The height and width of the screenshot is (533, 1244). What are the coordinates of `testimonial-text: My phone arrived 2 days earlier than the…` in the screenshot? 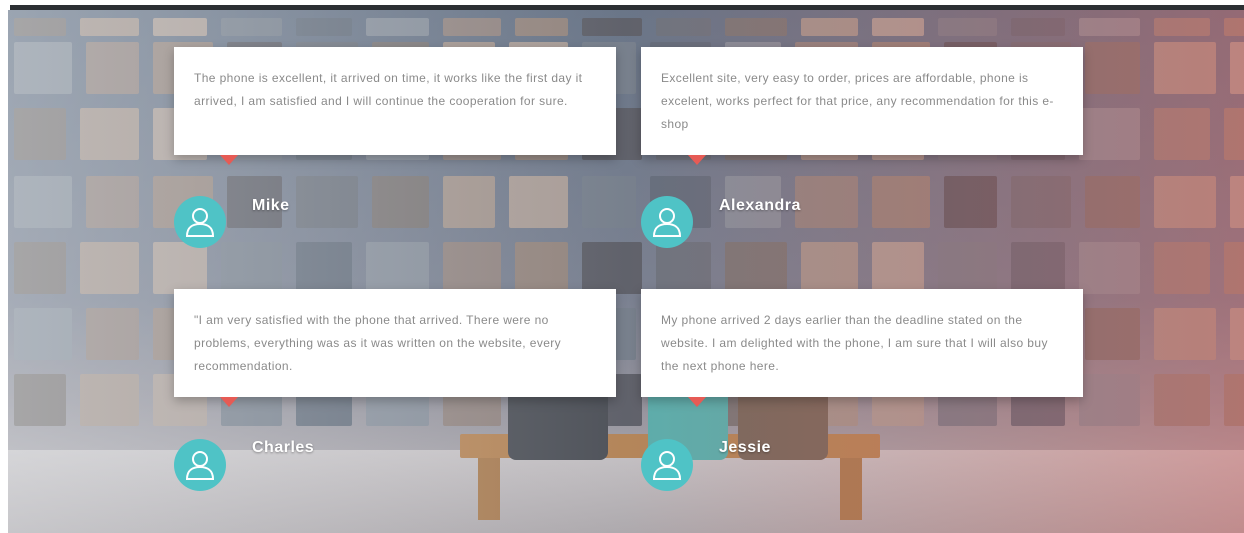 It's located at (854, 343).